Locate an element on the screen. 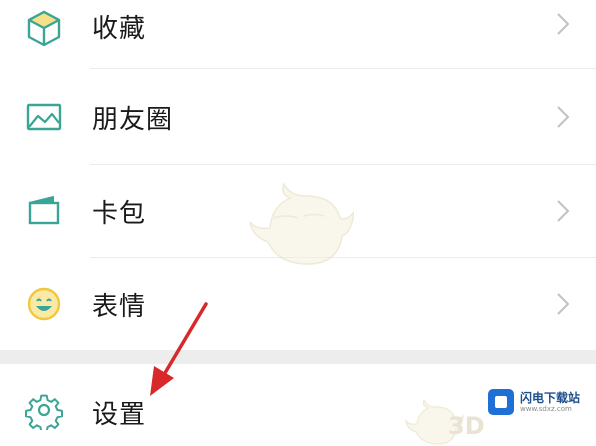 This screenshot has width=596, height=446. landscape-moments-icon is located at coordinates (44, 117).